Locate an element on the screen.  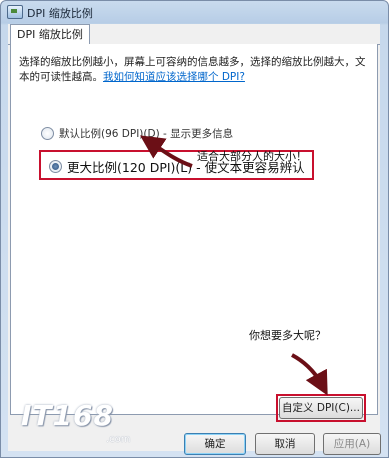
tab-dpi-scaling: DPI 缩放比例 is located at coordinates (50, 34).